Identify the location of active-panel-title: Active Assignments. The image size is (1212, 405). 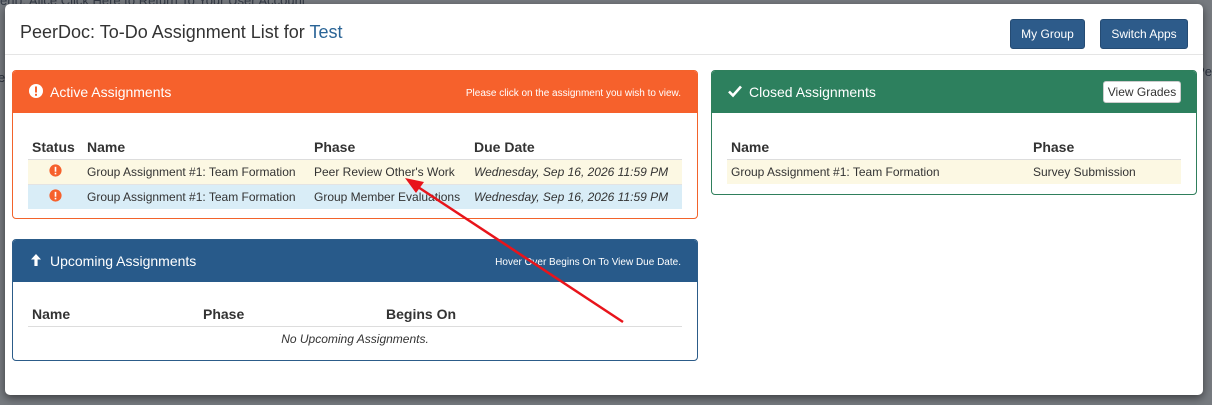
(111, 92).